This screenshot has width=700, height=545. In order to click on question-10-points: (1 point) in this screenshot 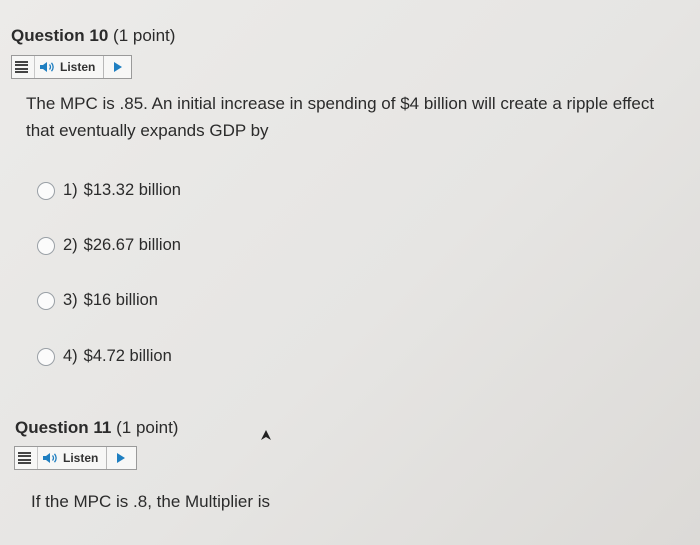, I will do `click(144, 35)`.